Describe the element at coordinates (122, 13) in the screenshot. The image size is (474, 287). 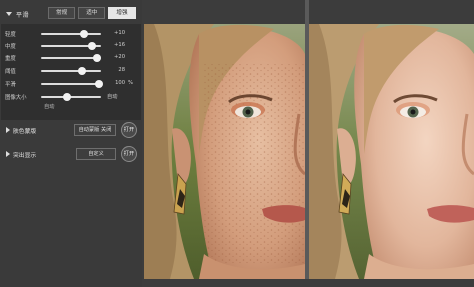
I see `mode-strong-button: 增强` at that location.